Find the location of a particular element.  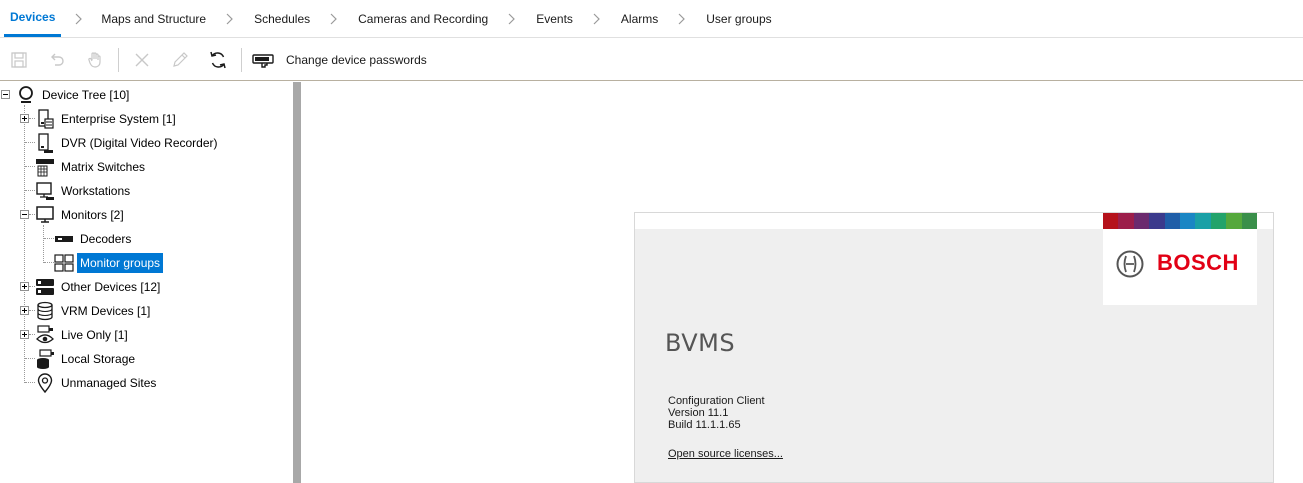

tree-item-label: Local Storage is located at coordinates (98, 359).